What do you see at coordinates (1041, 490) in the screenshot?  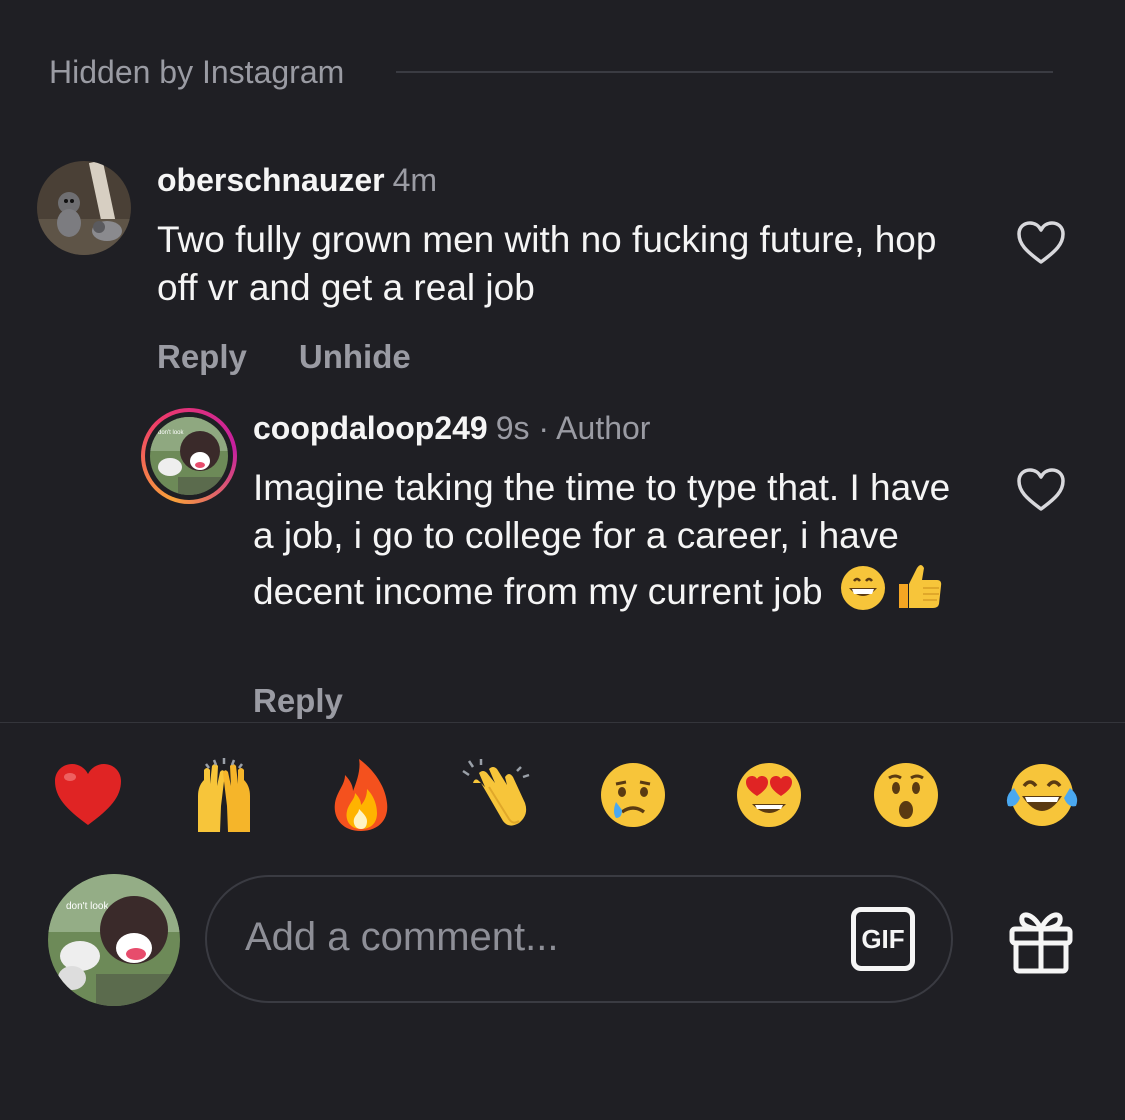 I see `reply-like-heart-icon` at bounding box center [1041, 490].